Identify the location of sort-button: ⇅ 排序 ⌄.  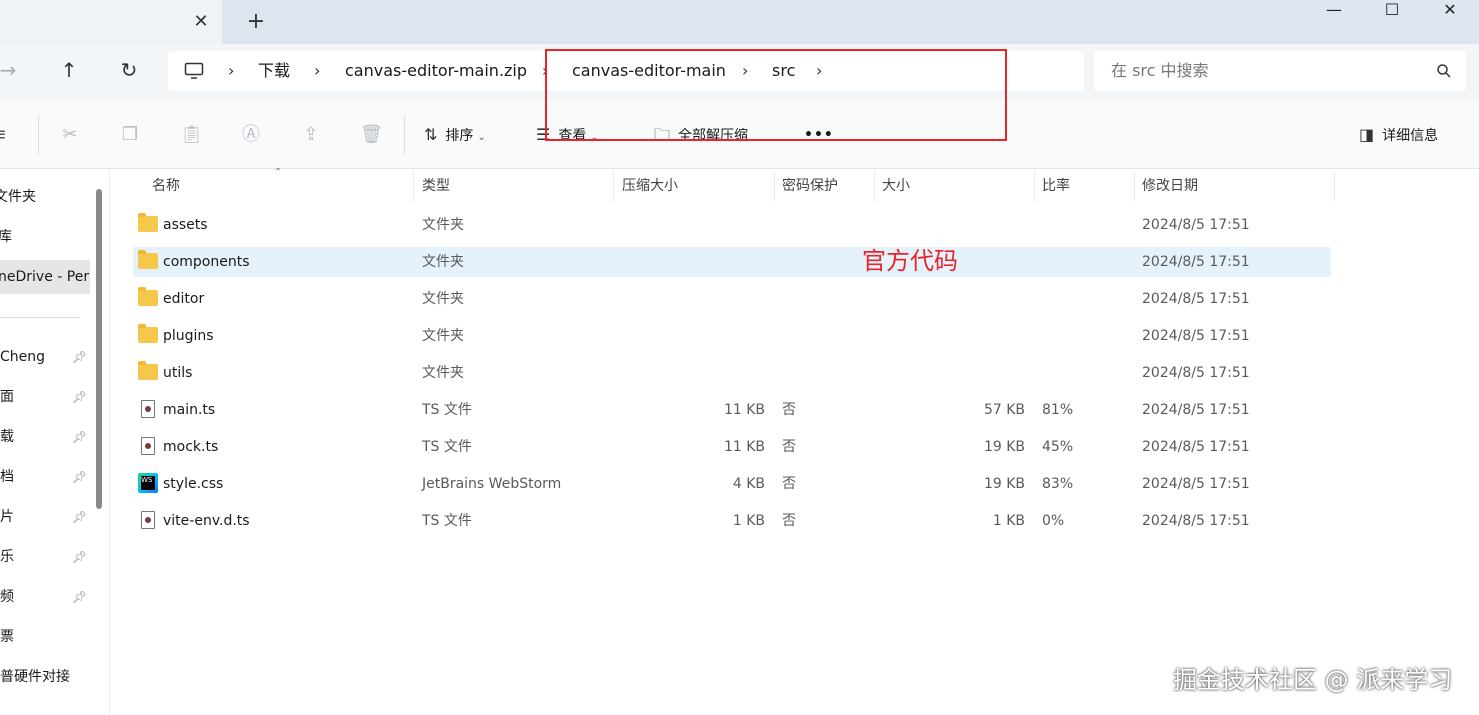
(455, 135).